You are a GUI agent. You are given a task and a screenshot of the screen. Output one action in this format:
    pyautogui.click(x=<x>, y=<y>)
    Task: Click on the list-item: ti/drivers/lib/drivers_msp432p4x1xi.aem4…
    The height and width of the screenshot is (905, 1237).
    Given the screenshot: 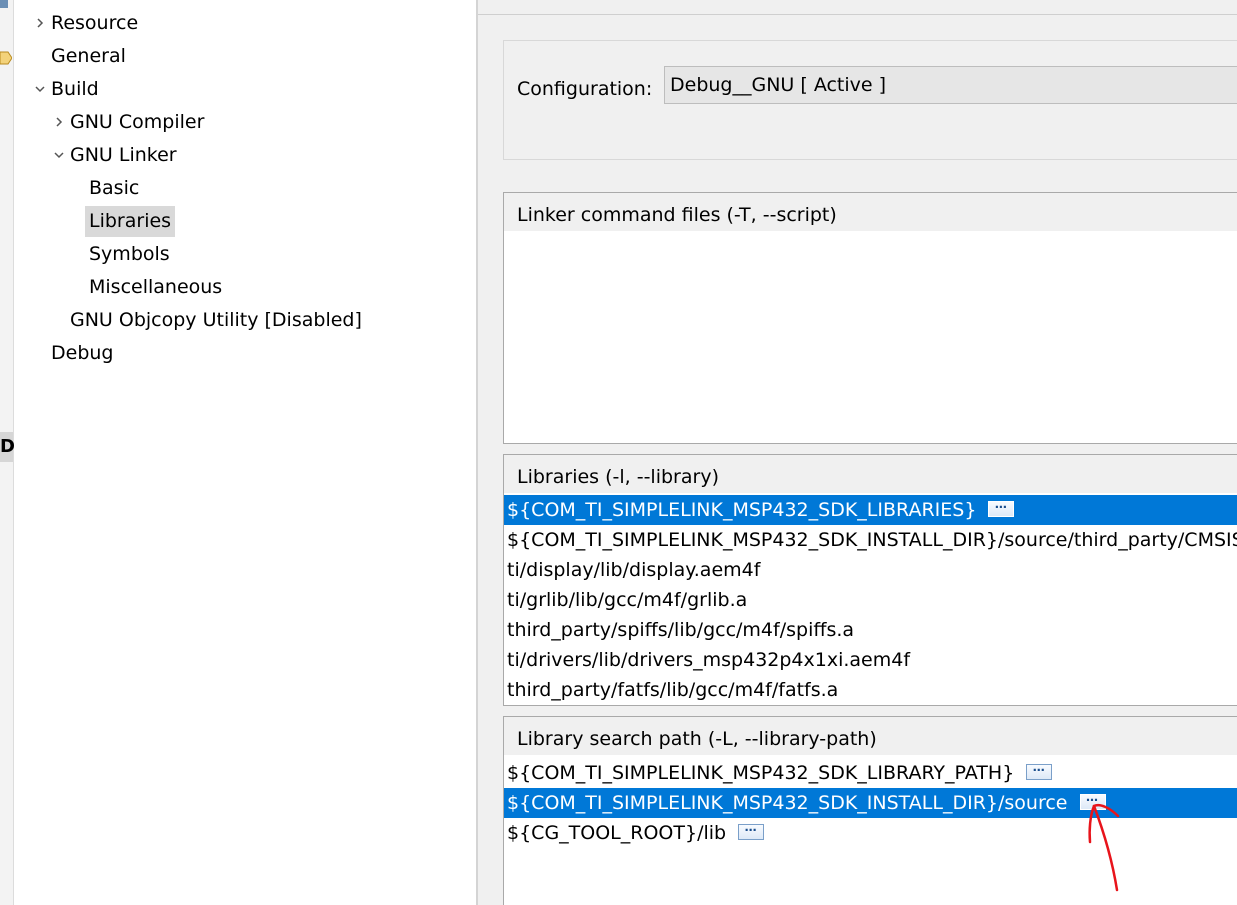 What is the action you would take?
    pyautogui.click(x=870, y=660)
    